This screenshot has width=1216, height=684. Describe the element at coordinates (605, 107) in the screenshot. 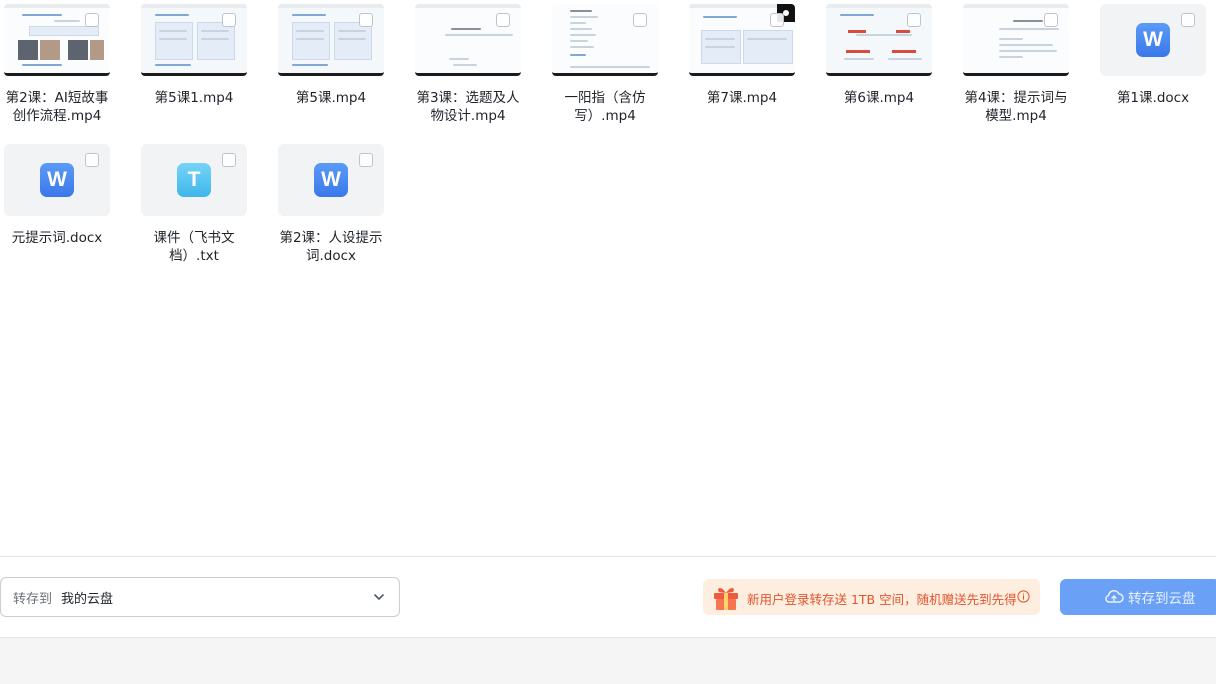

I see `file-name: 一阳指（含仿写）.mp4` at that location.